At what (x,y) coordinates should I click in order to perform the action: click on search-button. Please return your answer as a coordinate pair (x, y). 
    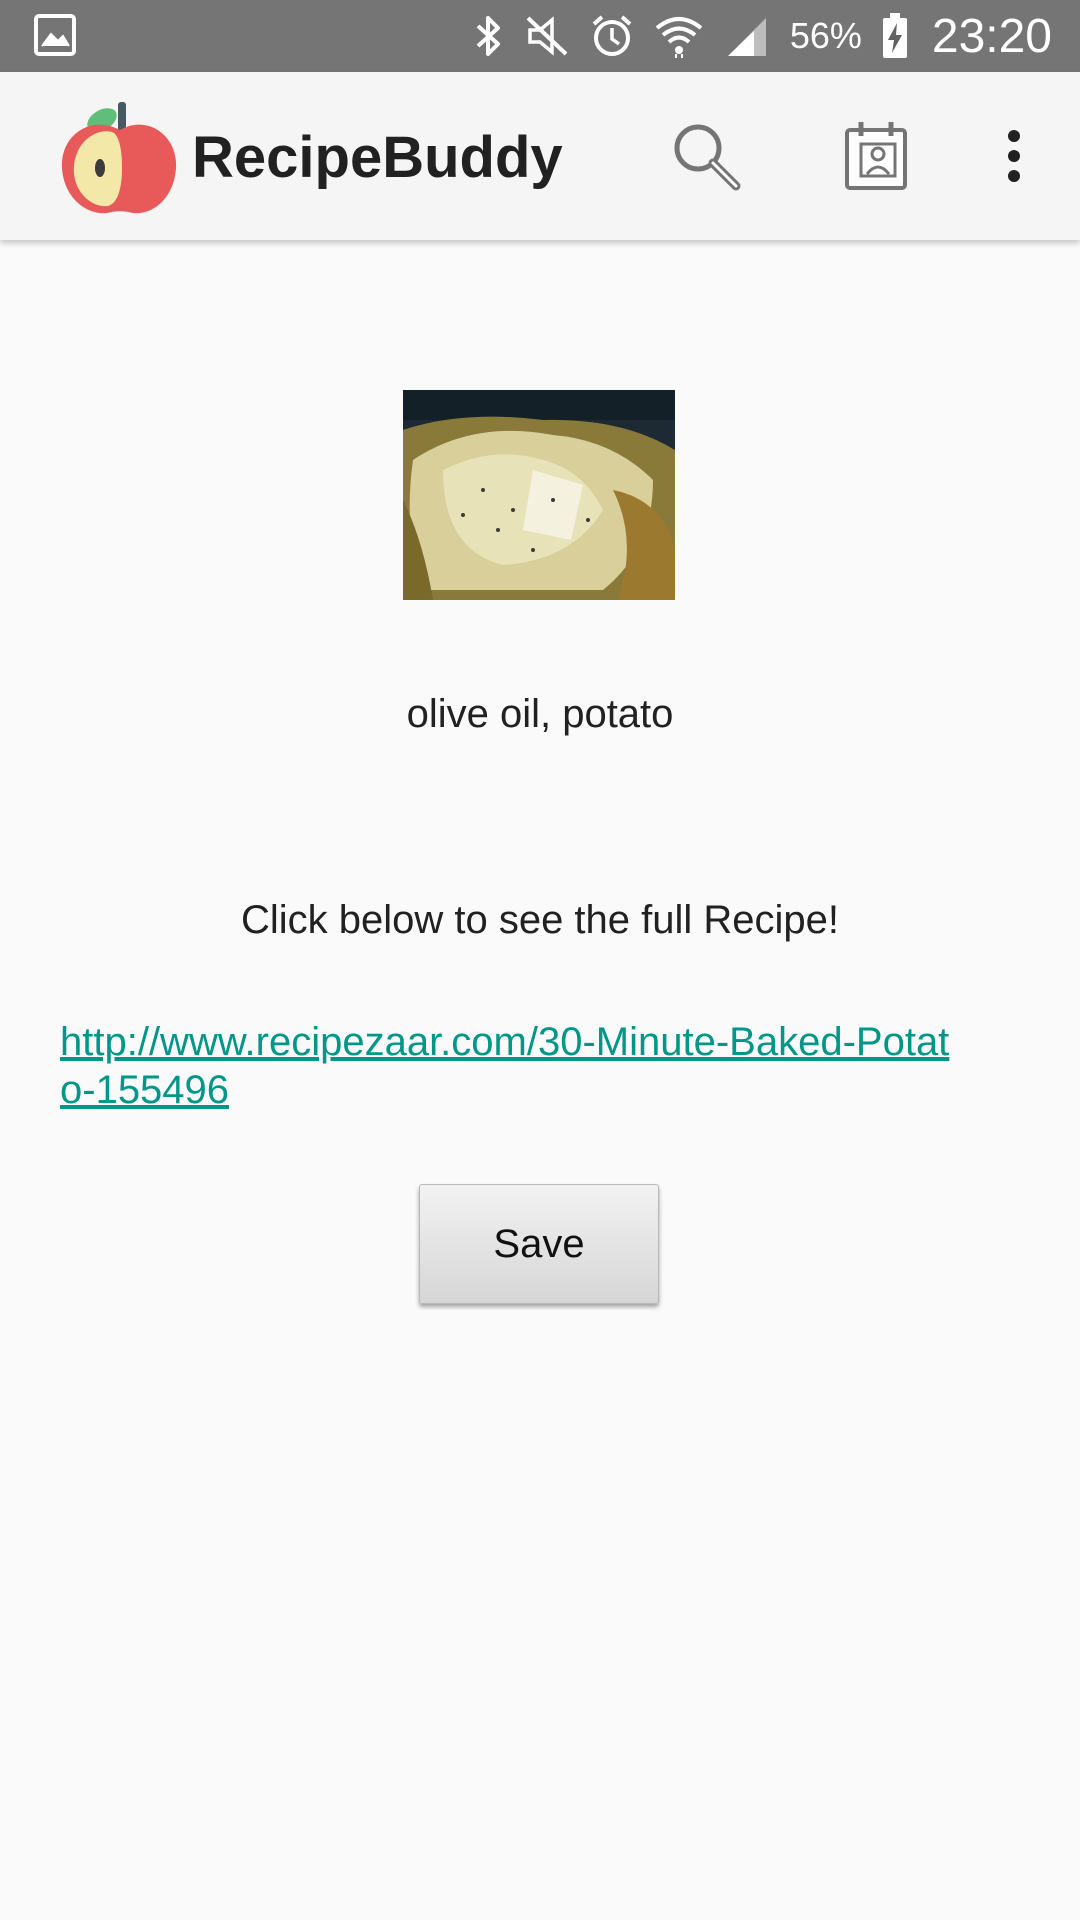
    Looking at the image, I should click on (706, 158).